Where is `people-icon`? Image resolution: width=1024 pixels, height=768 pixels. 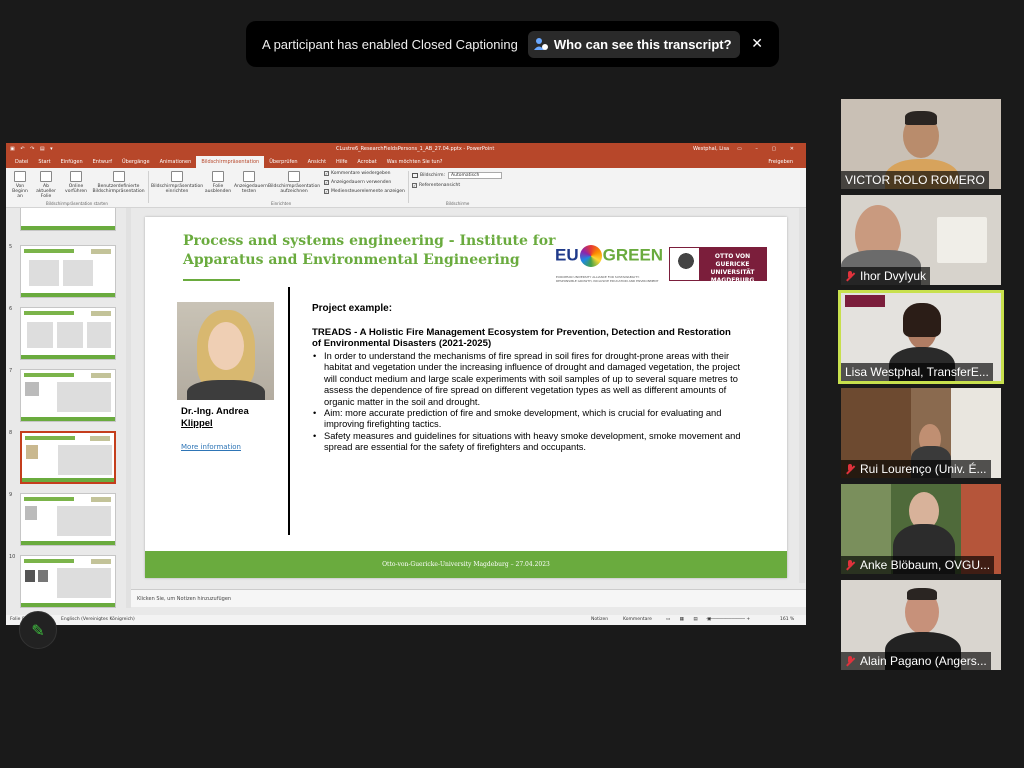
people-icon is located at coordinates (540, 44).